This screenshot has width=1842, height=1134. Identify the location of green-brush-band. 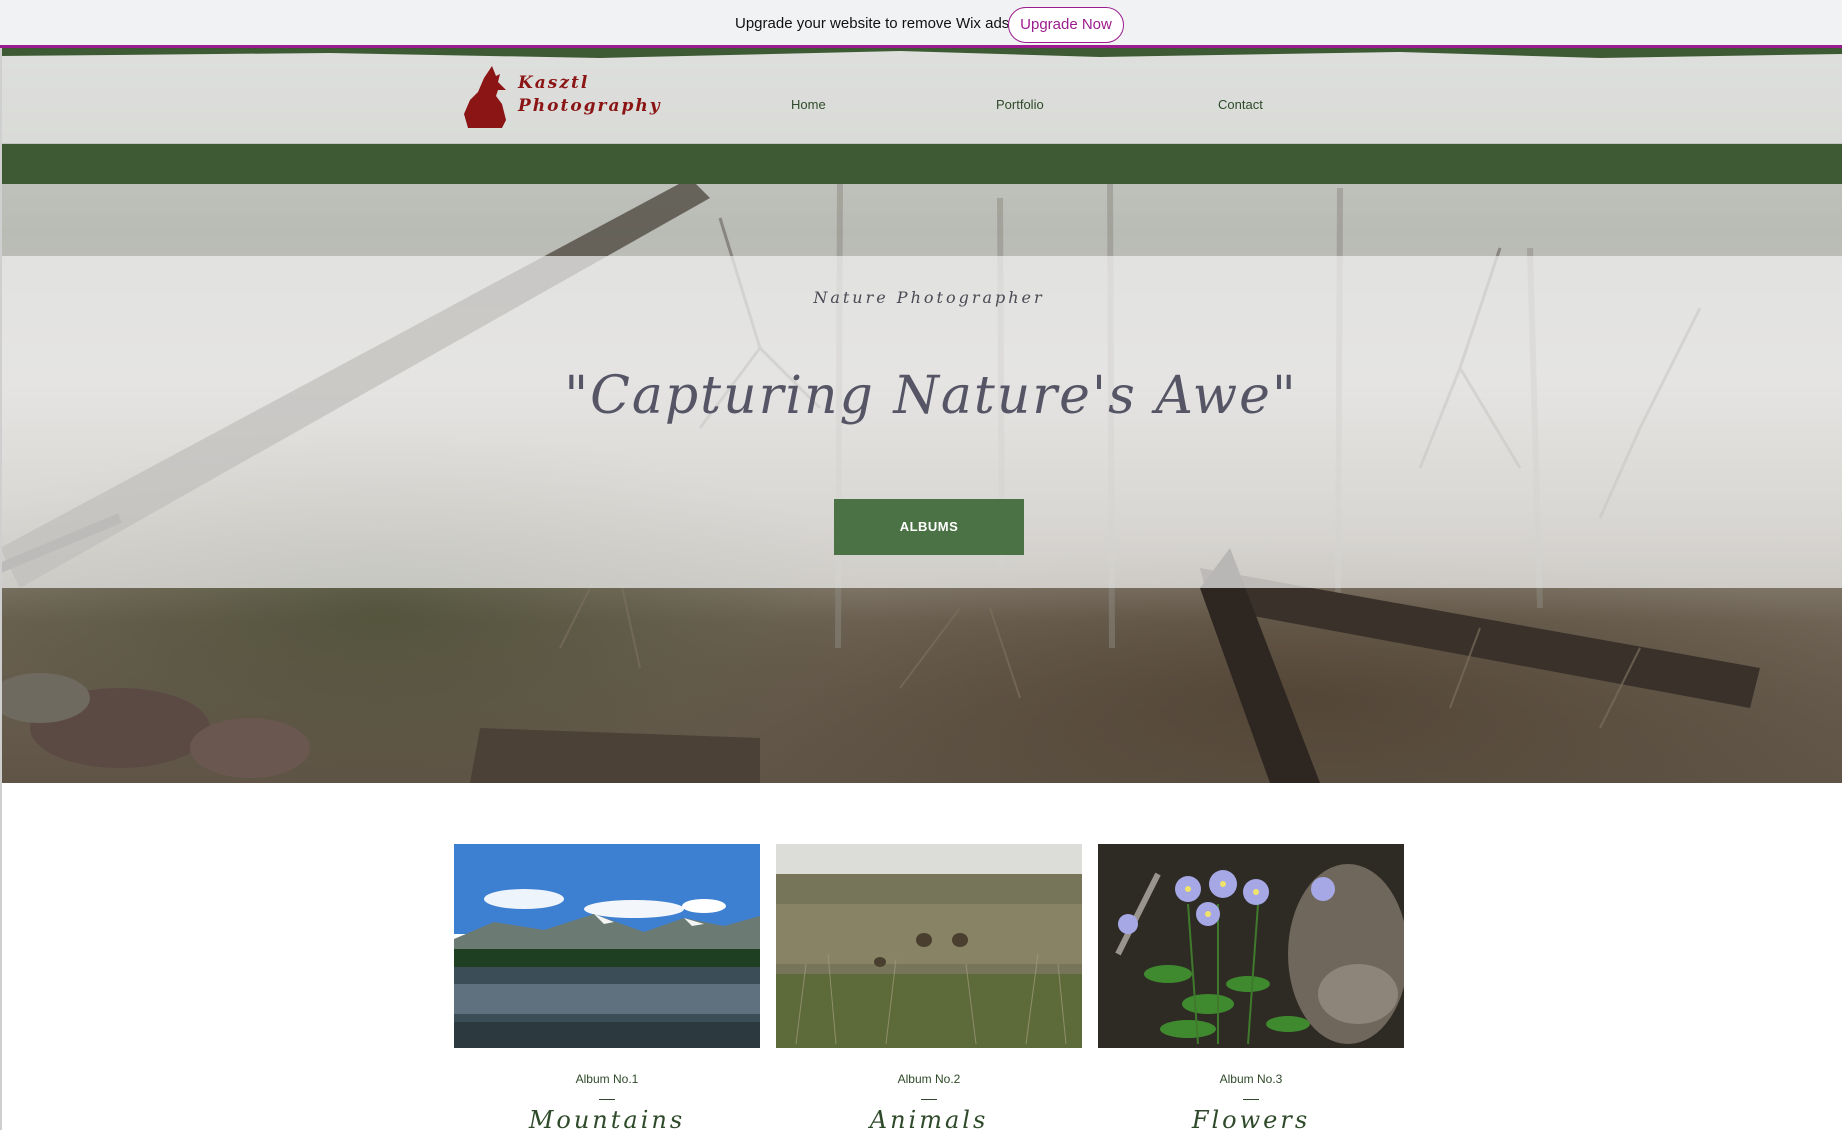
(921, 164).